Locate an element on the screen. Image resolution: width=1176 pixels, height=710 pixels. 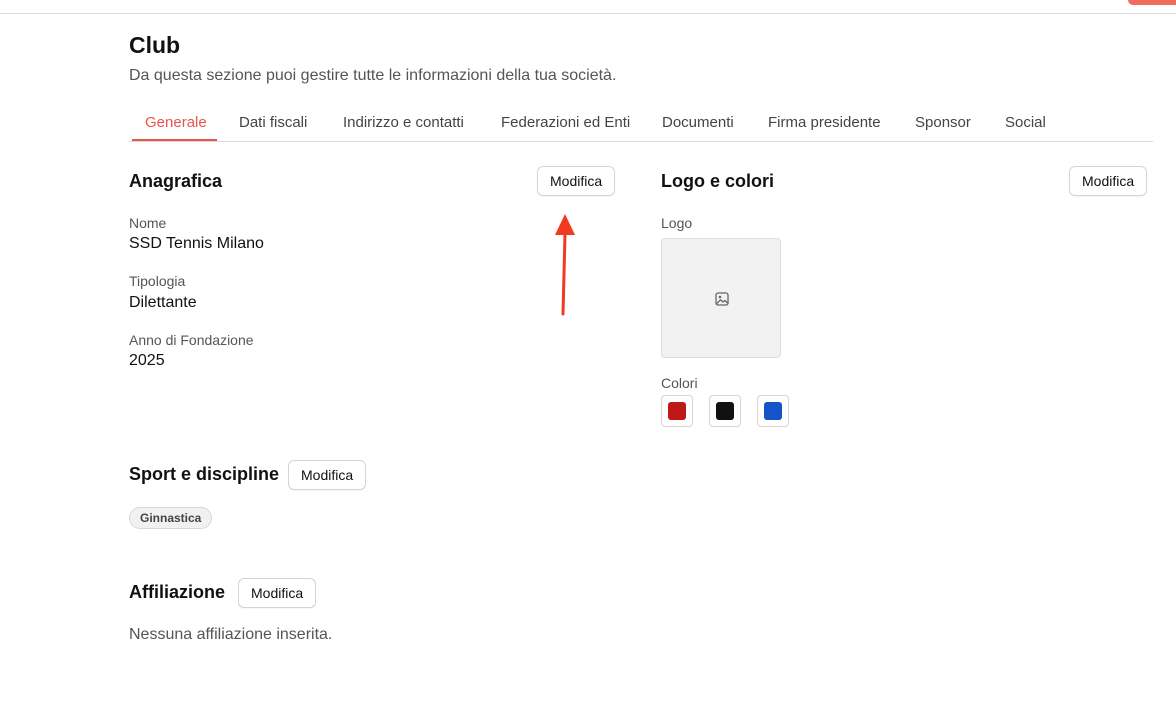
anno-fondazione-label: Anno di Fondazione is located at coordinates (191, 340).